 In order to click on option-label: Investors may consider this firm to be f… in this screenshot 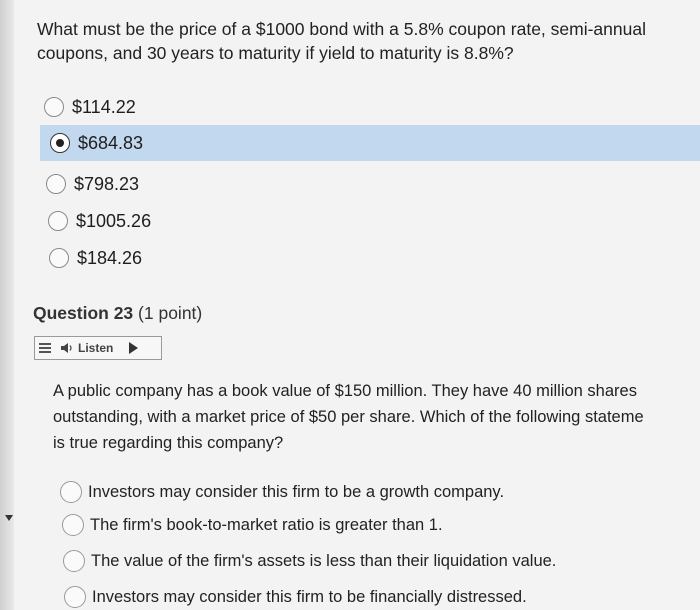, I will do `click(309, 596)`.